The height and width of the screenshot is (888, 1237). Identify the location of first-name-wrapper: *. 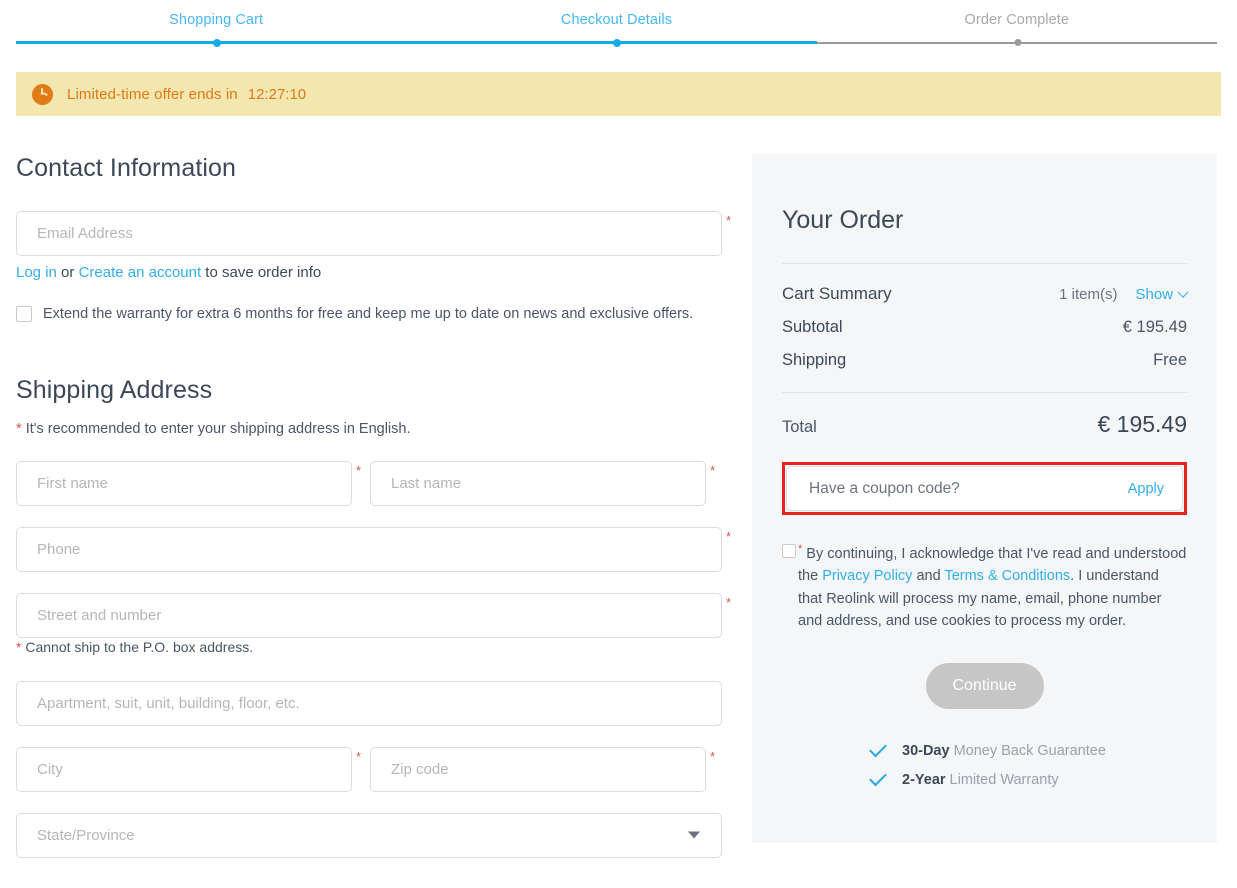
(188, 483).